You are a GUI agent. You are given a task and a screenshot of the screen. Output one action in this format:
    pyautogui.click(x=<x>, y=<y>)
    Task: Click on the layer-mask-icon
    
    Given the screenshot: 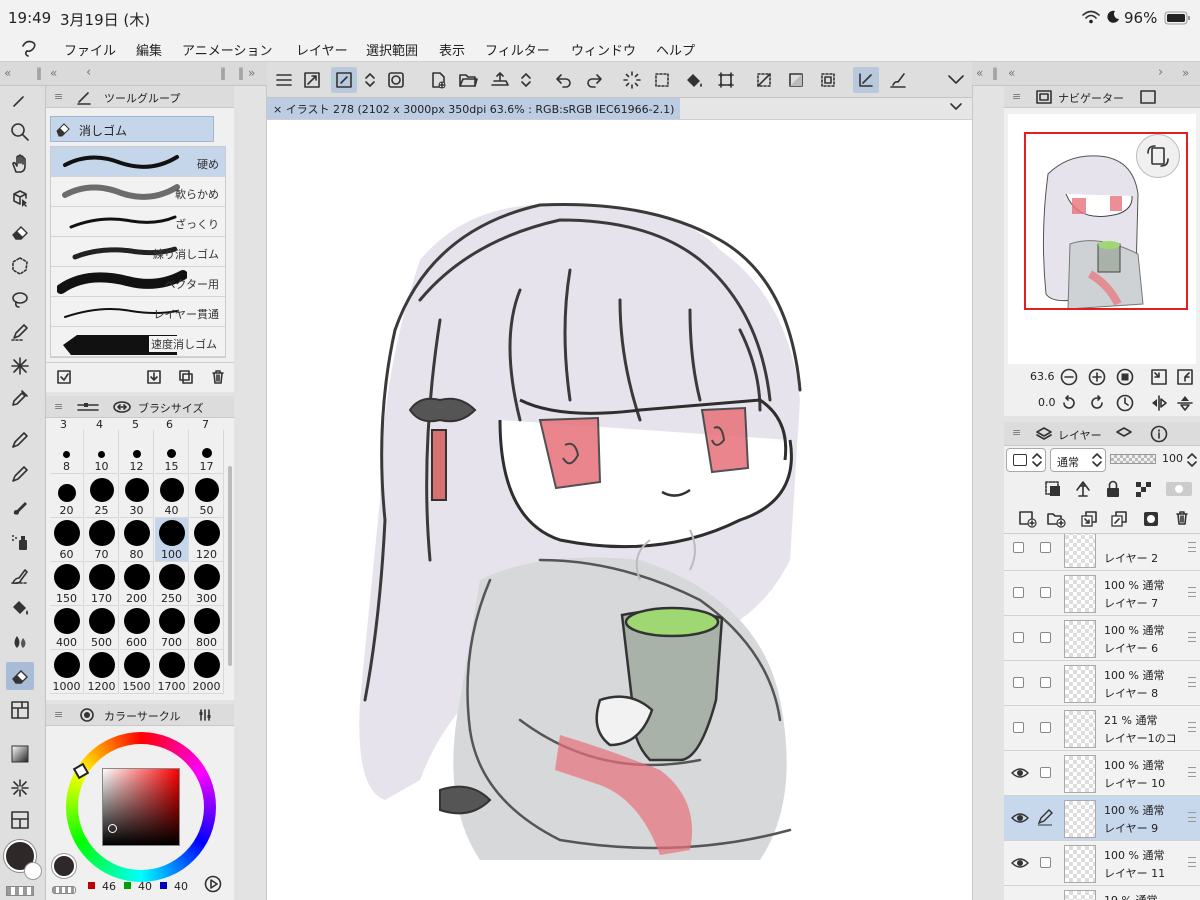 What is the action you would take?
    pyautogui.click(x=1151, y=519)
    